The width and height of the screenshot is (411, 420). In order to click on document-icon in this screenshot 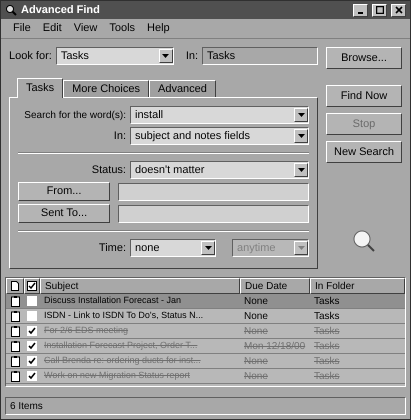, I will do `click(15, 286)`.